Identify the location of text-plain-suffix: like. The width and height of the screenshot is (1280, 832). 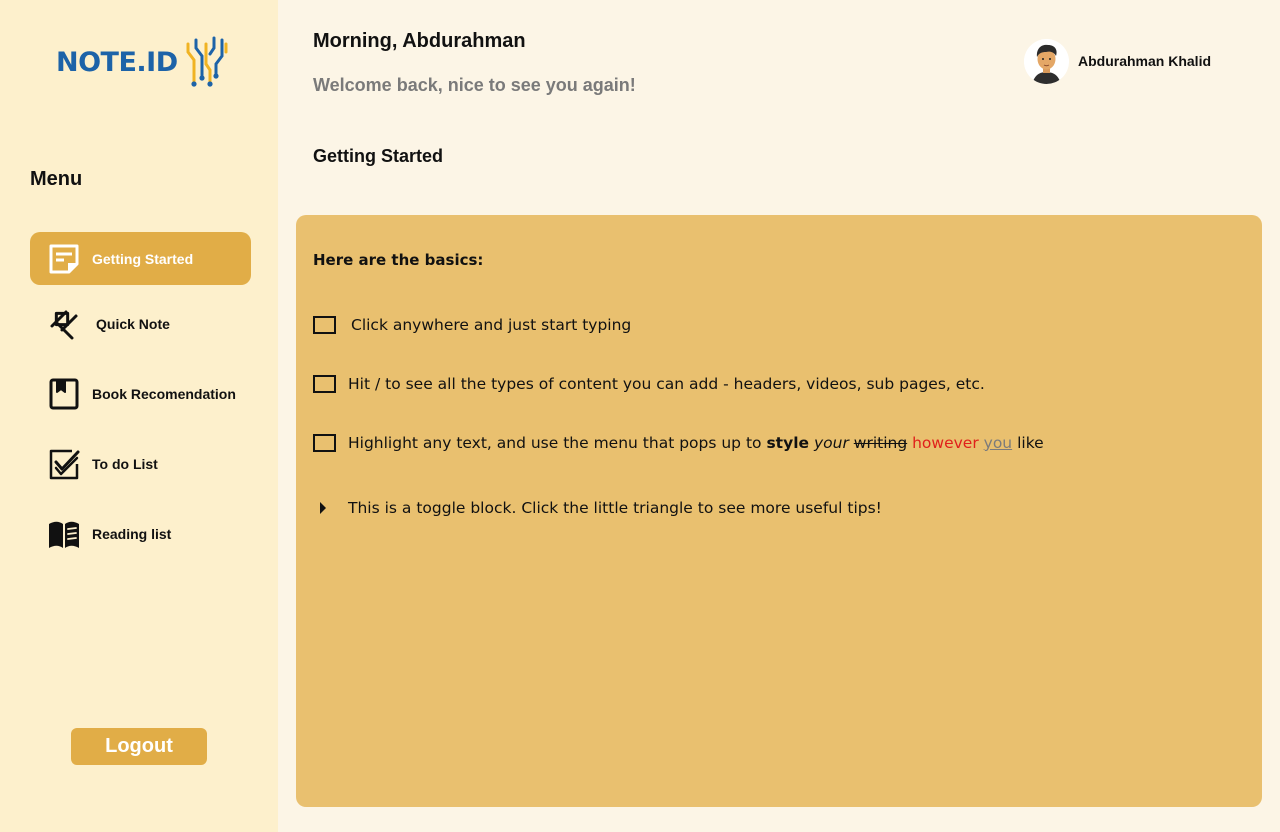
(1030, 443).